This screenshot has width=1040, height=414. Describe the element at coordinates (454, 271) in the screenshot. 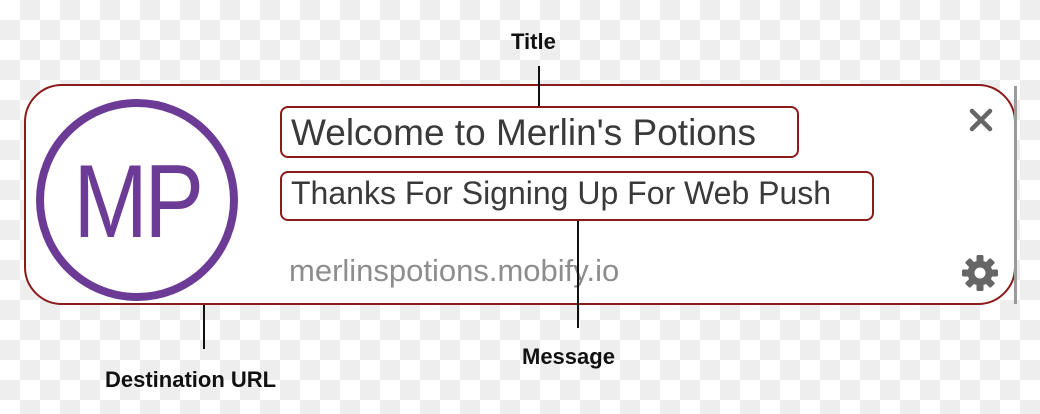

I see `notification-destination-url: merlinspotions.mobify.io` at that location.